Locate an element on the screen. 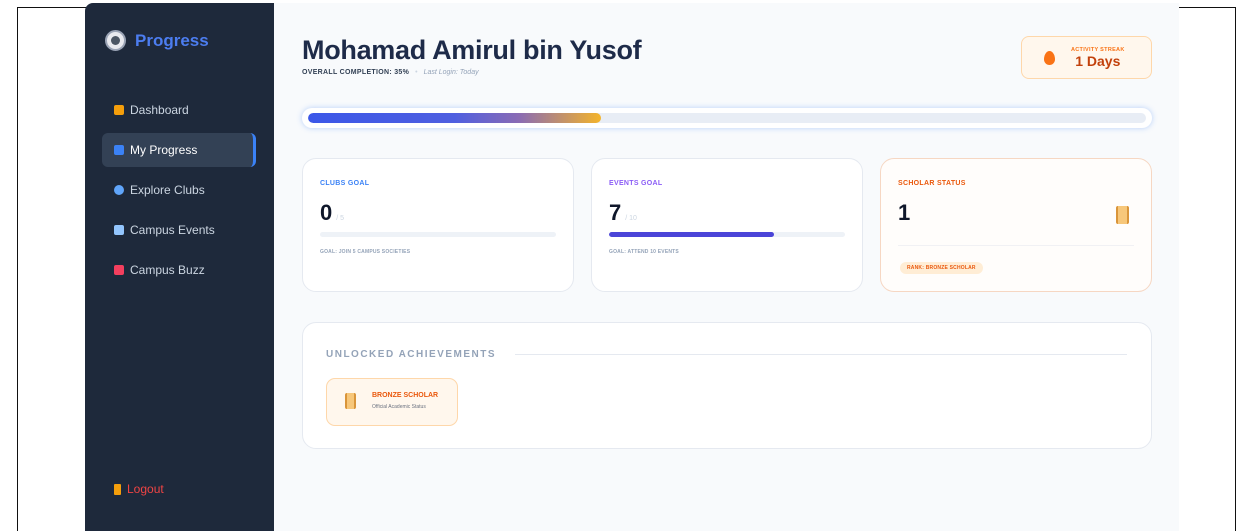  sidebar-item-campus-events: Campus Events is located at coordinates (179, 230).